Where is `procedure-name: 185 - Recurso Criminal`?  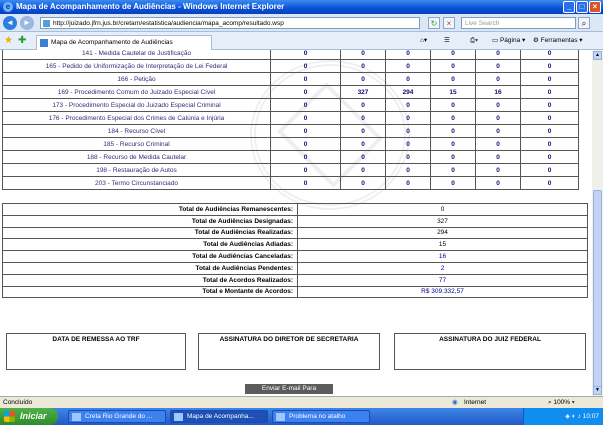
procedure-name: 185 - Recurso Criminal is located at coordinates (136, 144).